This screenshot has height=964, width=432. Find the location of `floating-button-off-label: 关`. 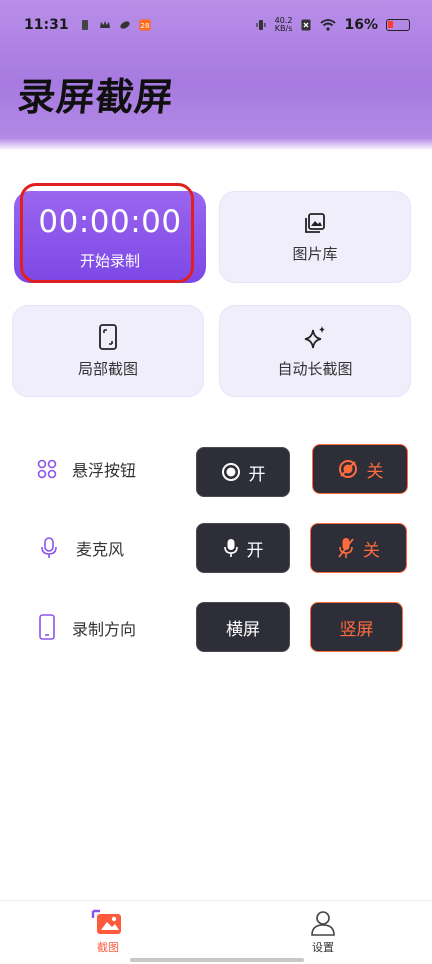

floating-button-off-label: 关 is located at coordinates (375, 471).